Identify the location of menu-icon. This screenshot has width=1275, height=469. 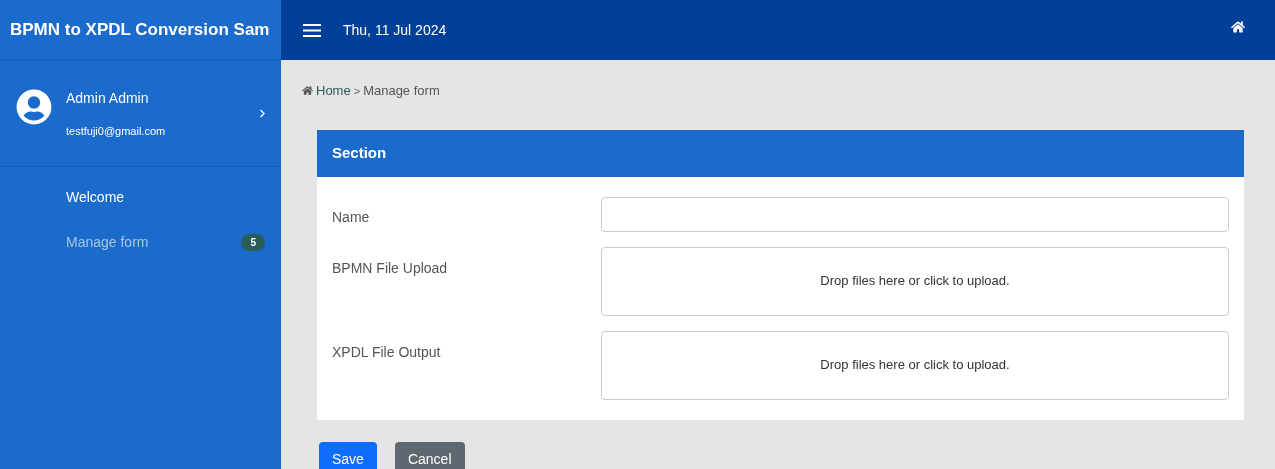
(312, 30).